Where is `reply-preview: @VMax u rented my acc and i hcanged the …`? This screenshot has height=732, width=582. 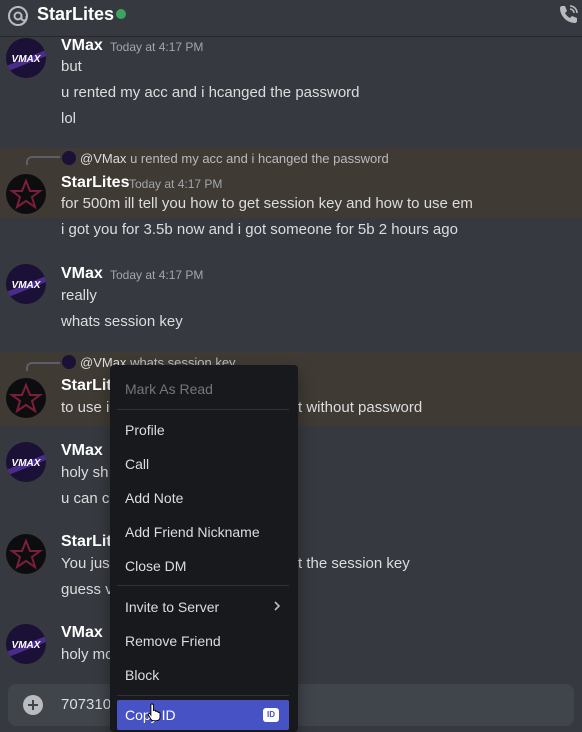
reply-preview: @VMax u rented my acc and i hcanged the … is located at coordinates (225, 159).